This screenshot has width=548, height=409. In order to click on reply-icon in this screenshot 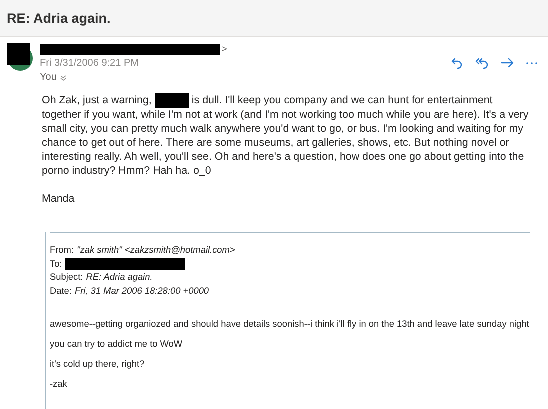, I will do `click(457, 63)`.